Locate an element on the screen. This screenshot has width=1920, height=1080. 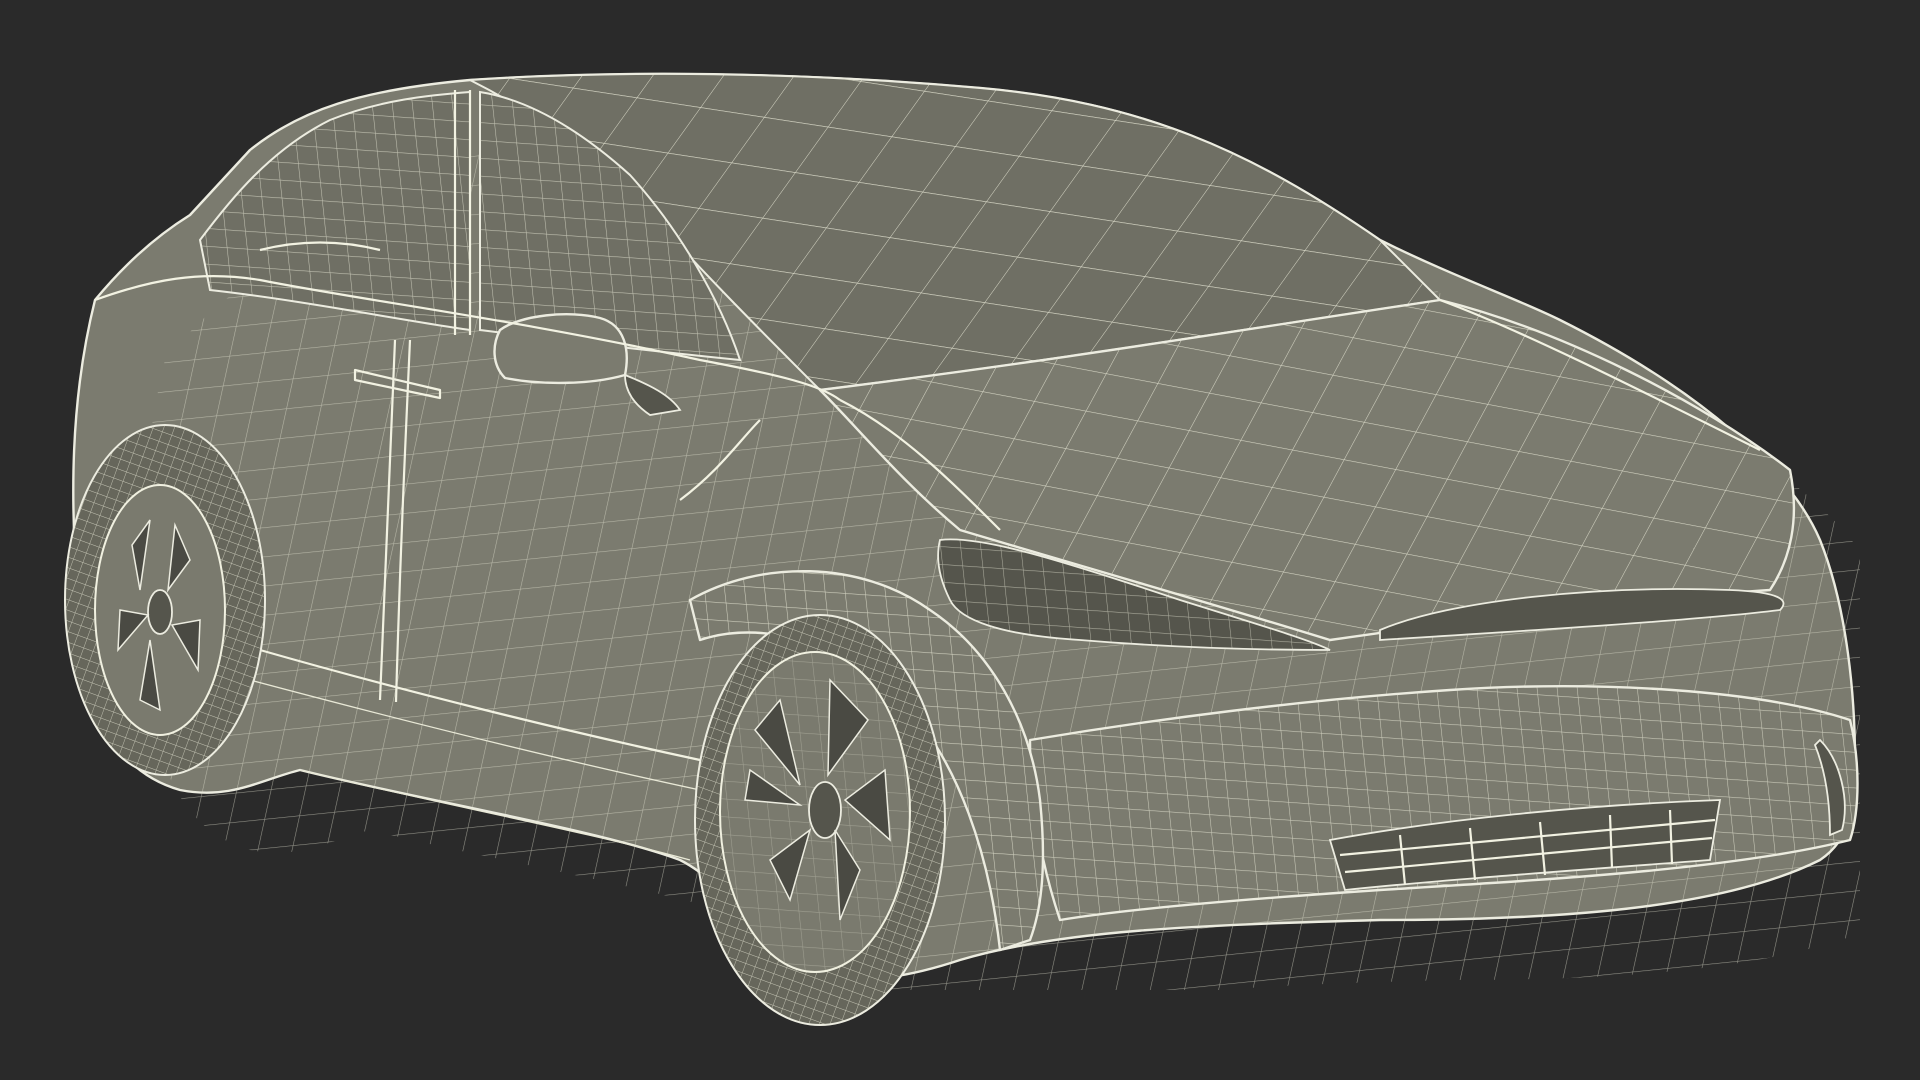
rear-wheel is located at coordinates (165, 600).